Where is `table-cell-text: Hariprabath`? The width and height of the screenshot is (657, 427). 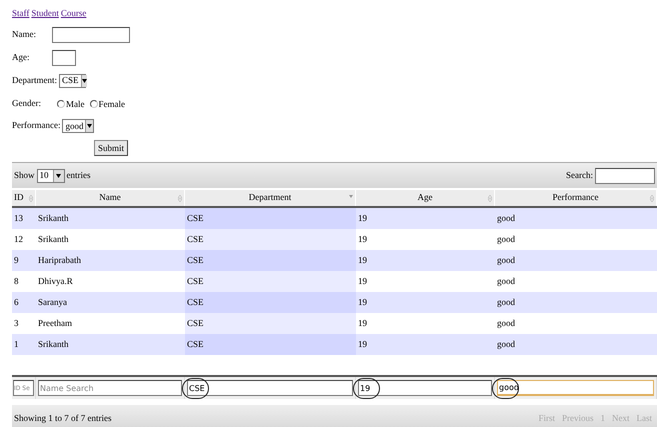
table-cell-text: Hariprabath is located at coordinates (59, 260).